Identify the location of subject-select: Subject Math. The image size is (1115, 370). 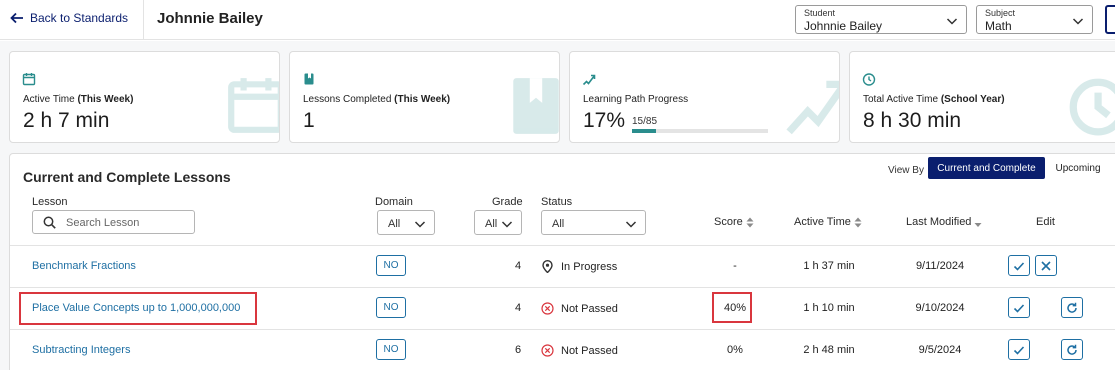
(1034, 19).